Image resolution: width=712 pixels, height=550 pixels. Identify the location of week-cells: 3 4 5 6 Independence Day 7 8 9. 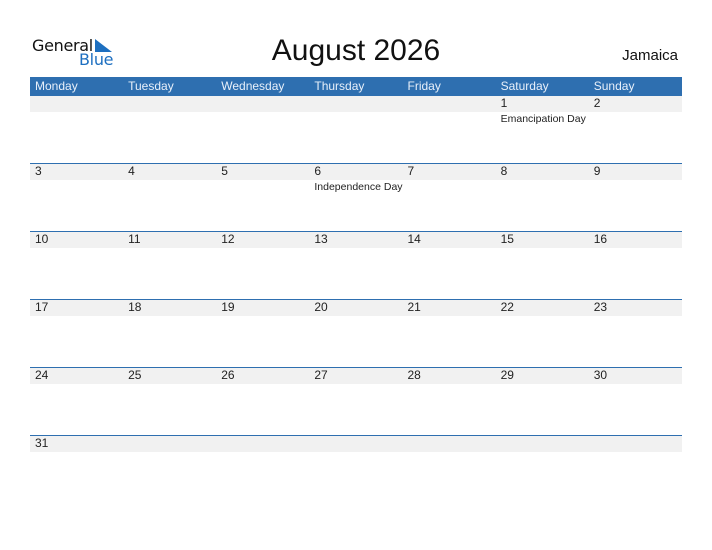
(356, 197).